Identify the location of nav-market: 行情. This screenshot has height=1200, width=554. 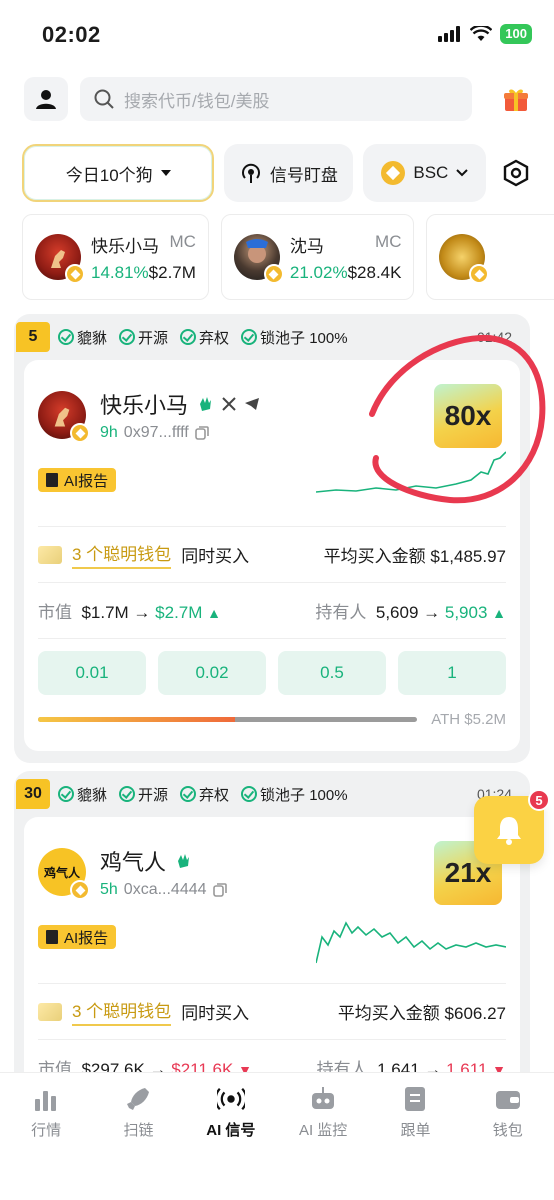
(46, 1142).